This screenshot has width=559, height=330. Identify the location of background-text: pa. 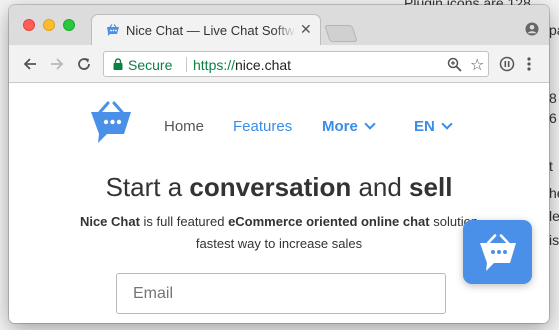
(554, 30).